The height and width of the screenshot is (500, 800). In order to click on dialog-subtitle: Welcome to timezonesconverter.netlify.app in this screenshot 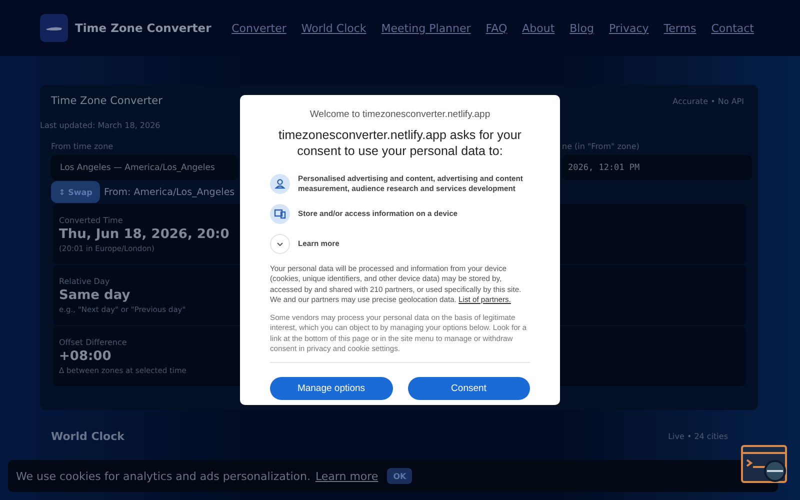, I will do `click(400, 114)`.